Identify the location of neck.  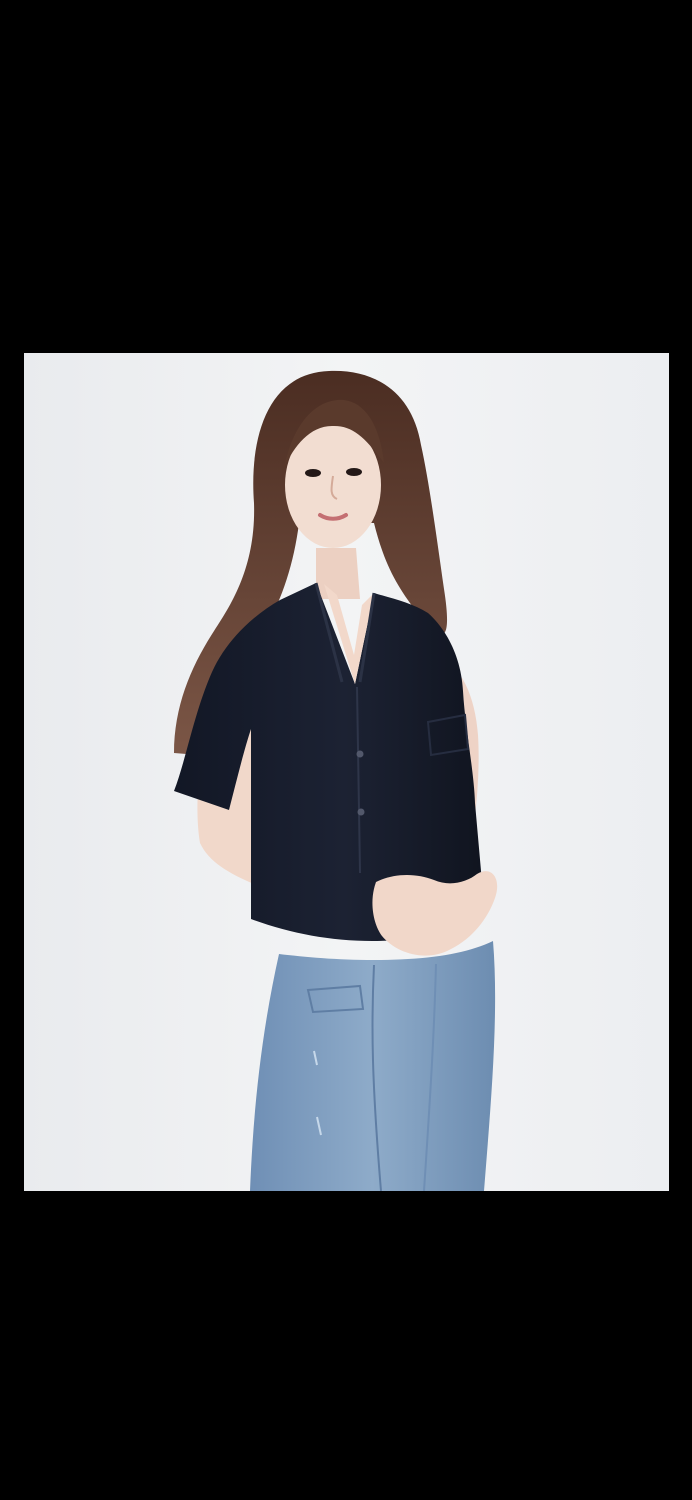
(338, 573).